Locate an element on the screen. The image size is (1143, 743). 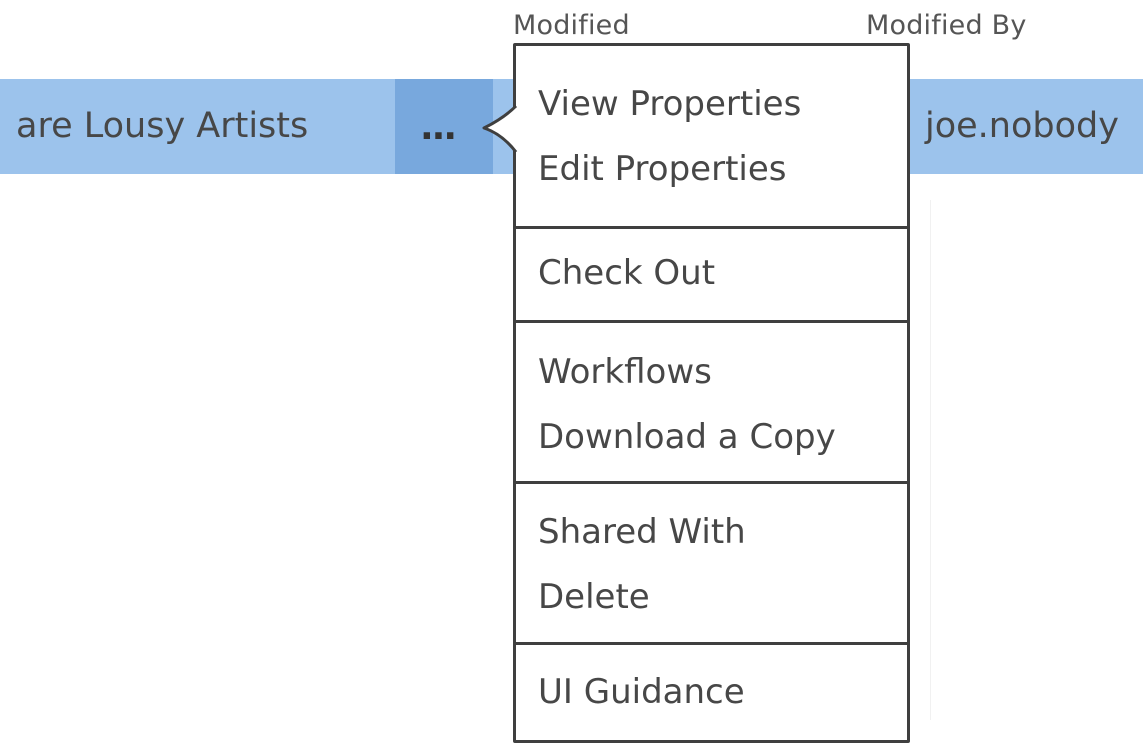
menu-section-guidance: UI Guidance is located at coordinates (711, 694).